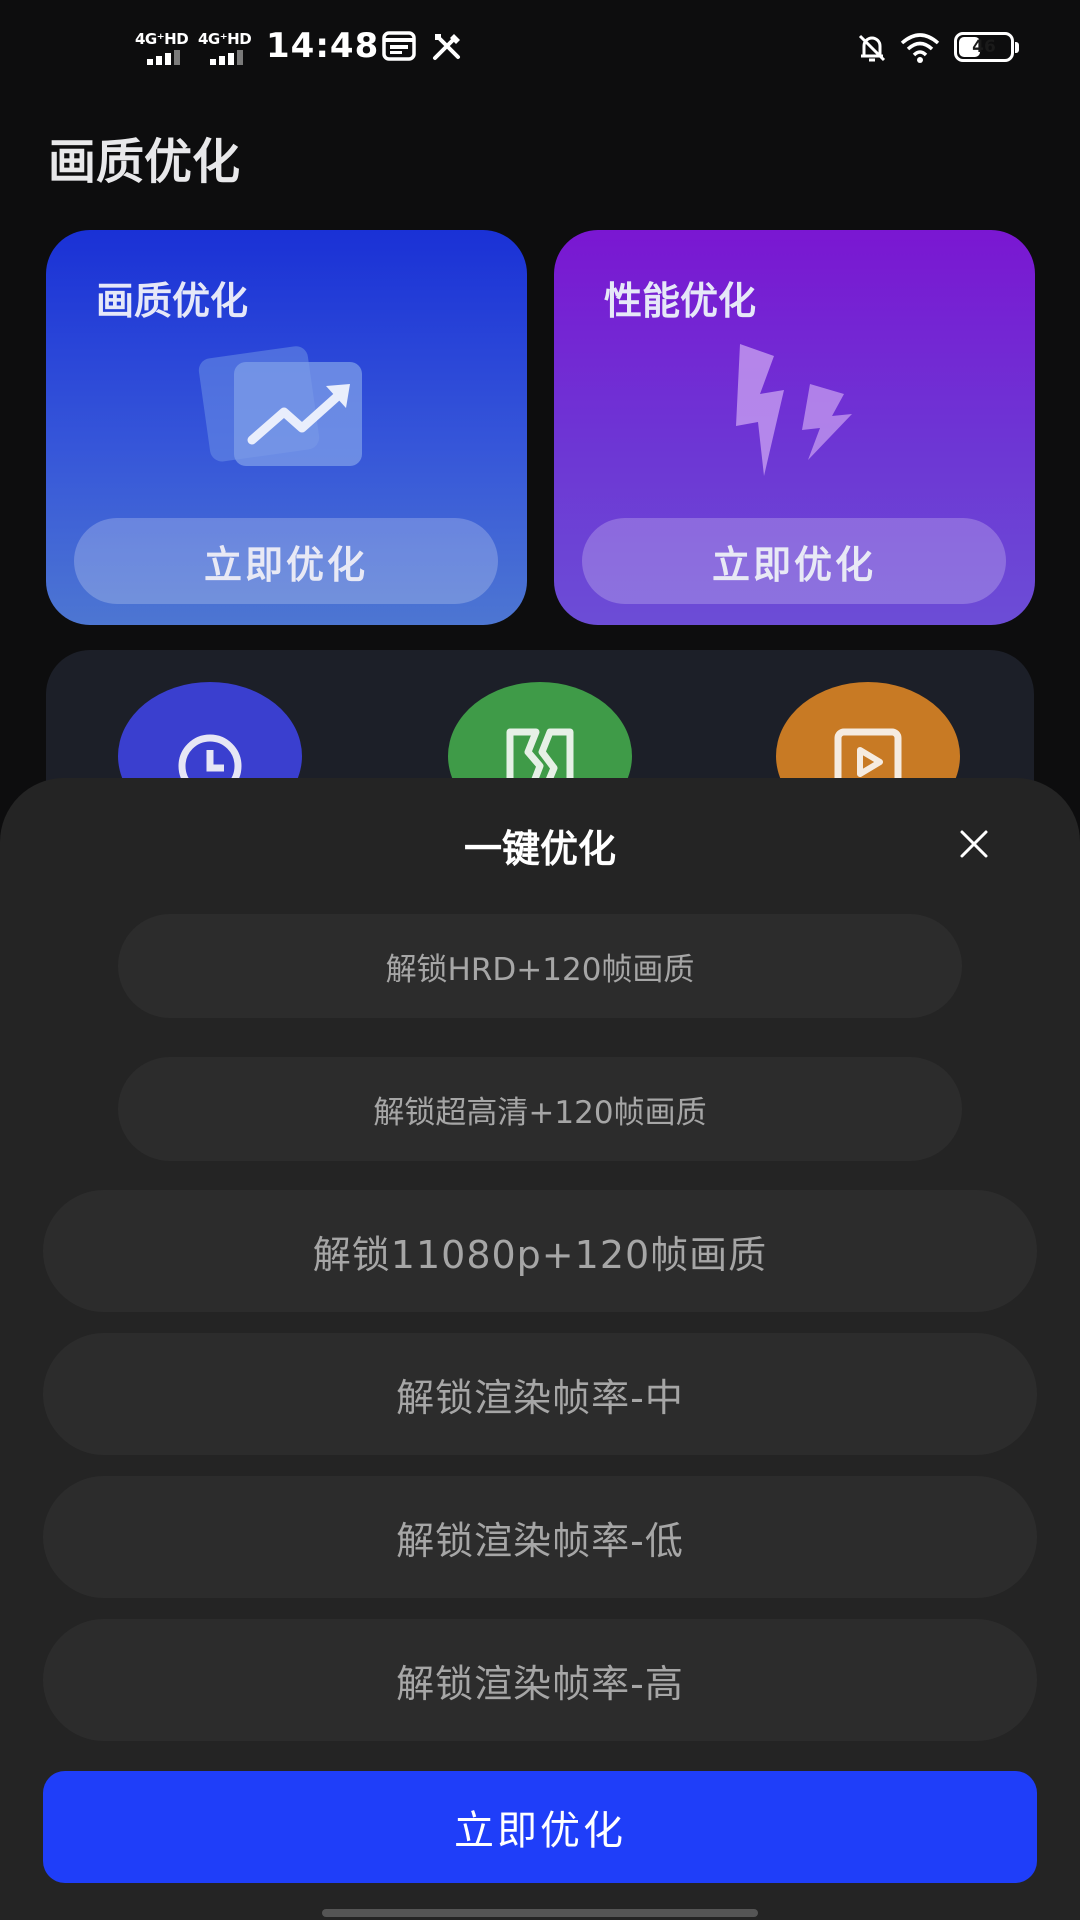  Describe the element at coordinates (540, 1827) in the screenshot. I see `confirm-optimize-button: 立即优化` at that location.